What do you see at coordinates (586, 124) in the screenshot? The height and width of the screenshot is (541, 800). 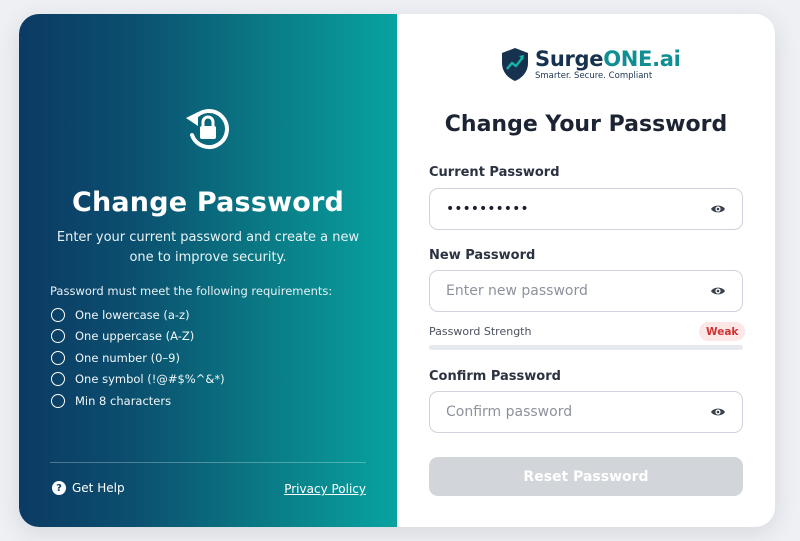 I see `form-heading: Change Your Password` at bounding box center [586, 124].